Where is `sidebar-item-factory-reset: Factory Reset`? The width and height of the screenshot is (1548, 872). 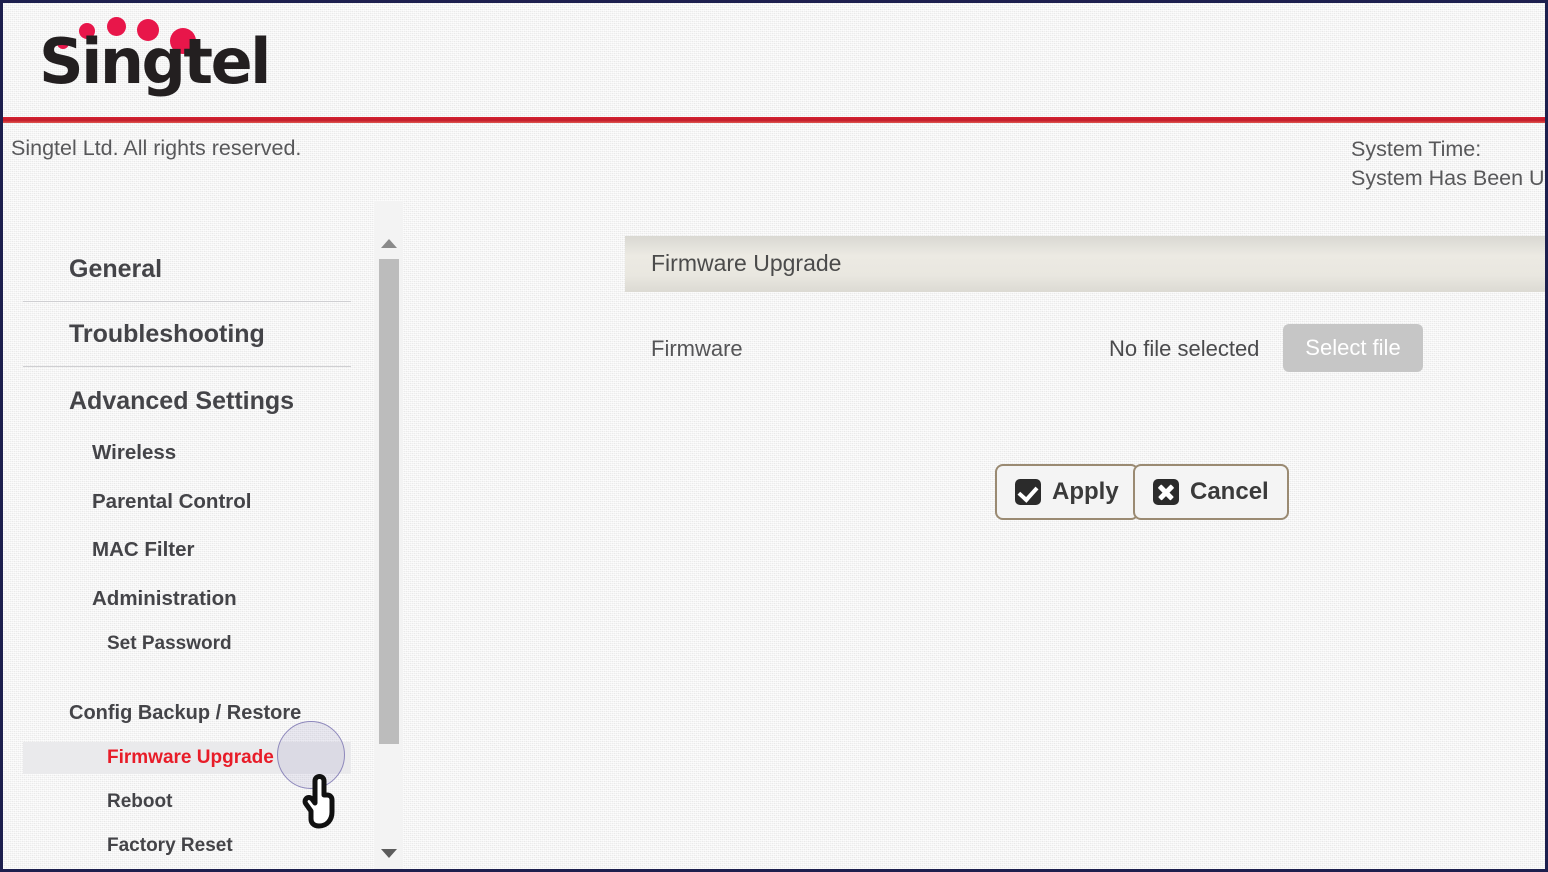
sidebar-item-factory-reset: Factory Reset is located at coordinates (187, 846).